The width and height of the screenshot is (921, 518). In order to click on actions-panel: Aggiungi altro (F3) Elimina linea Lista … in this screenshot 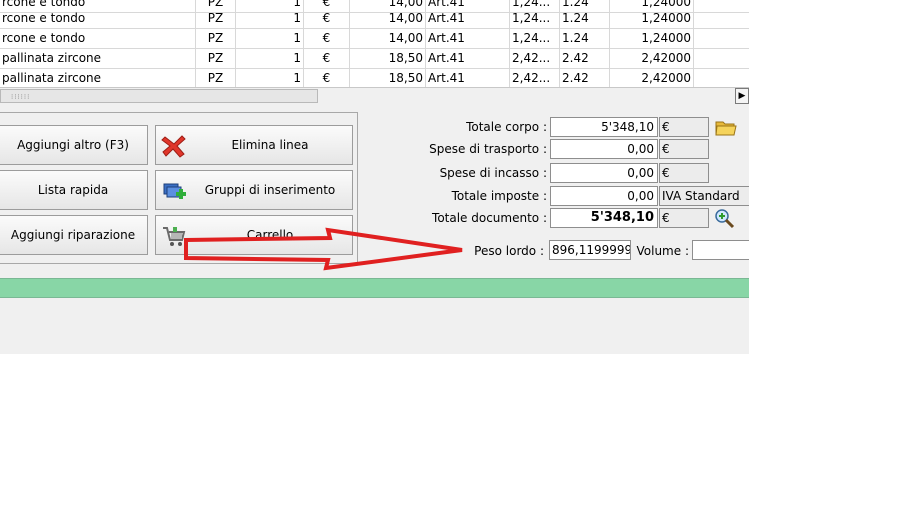, I will do `click(179, 188)`.